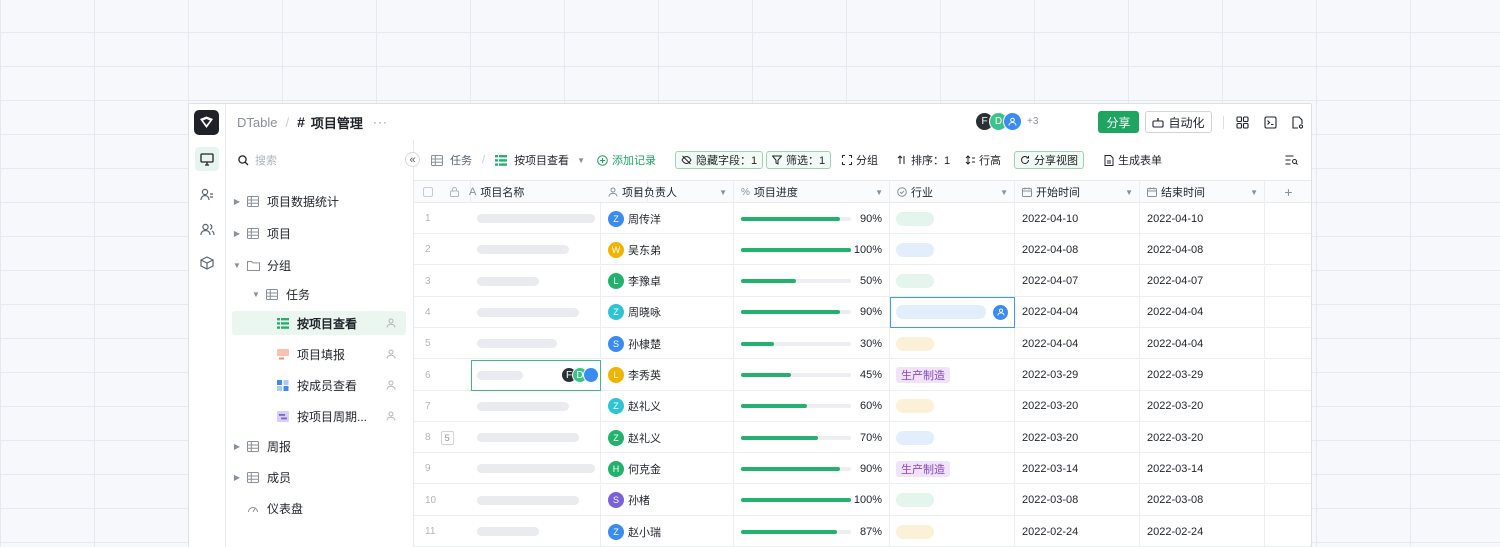 This screenshot has width=1500, height=547. I want to click on apps-icon, so click(1242, 122).